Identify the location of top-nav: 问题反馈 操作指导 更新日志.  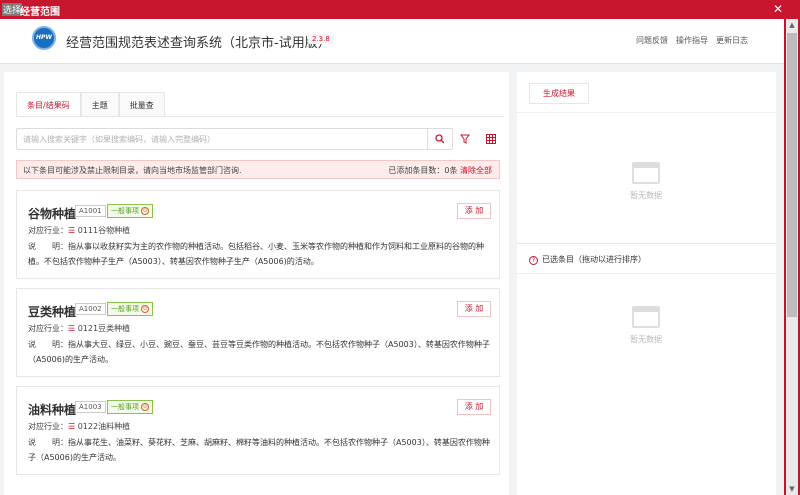
(692, 40).